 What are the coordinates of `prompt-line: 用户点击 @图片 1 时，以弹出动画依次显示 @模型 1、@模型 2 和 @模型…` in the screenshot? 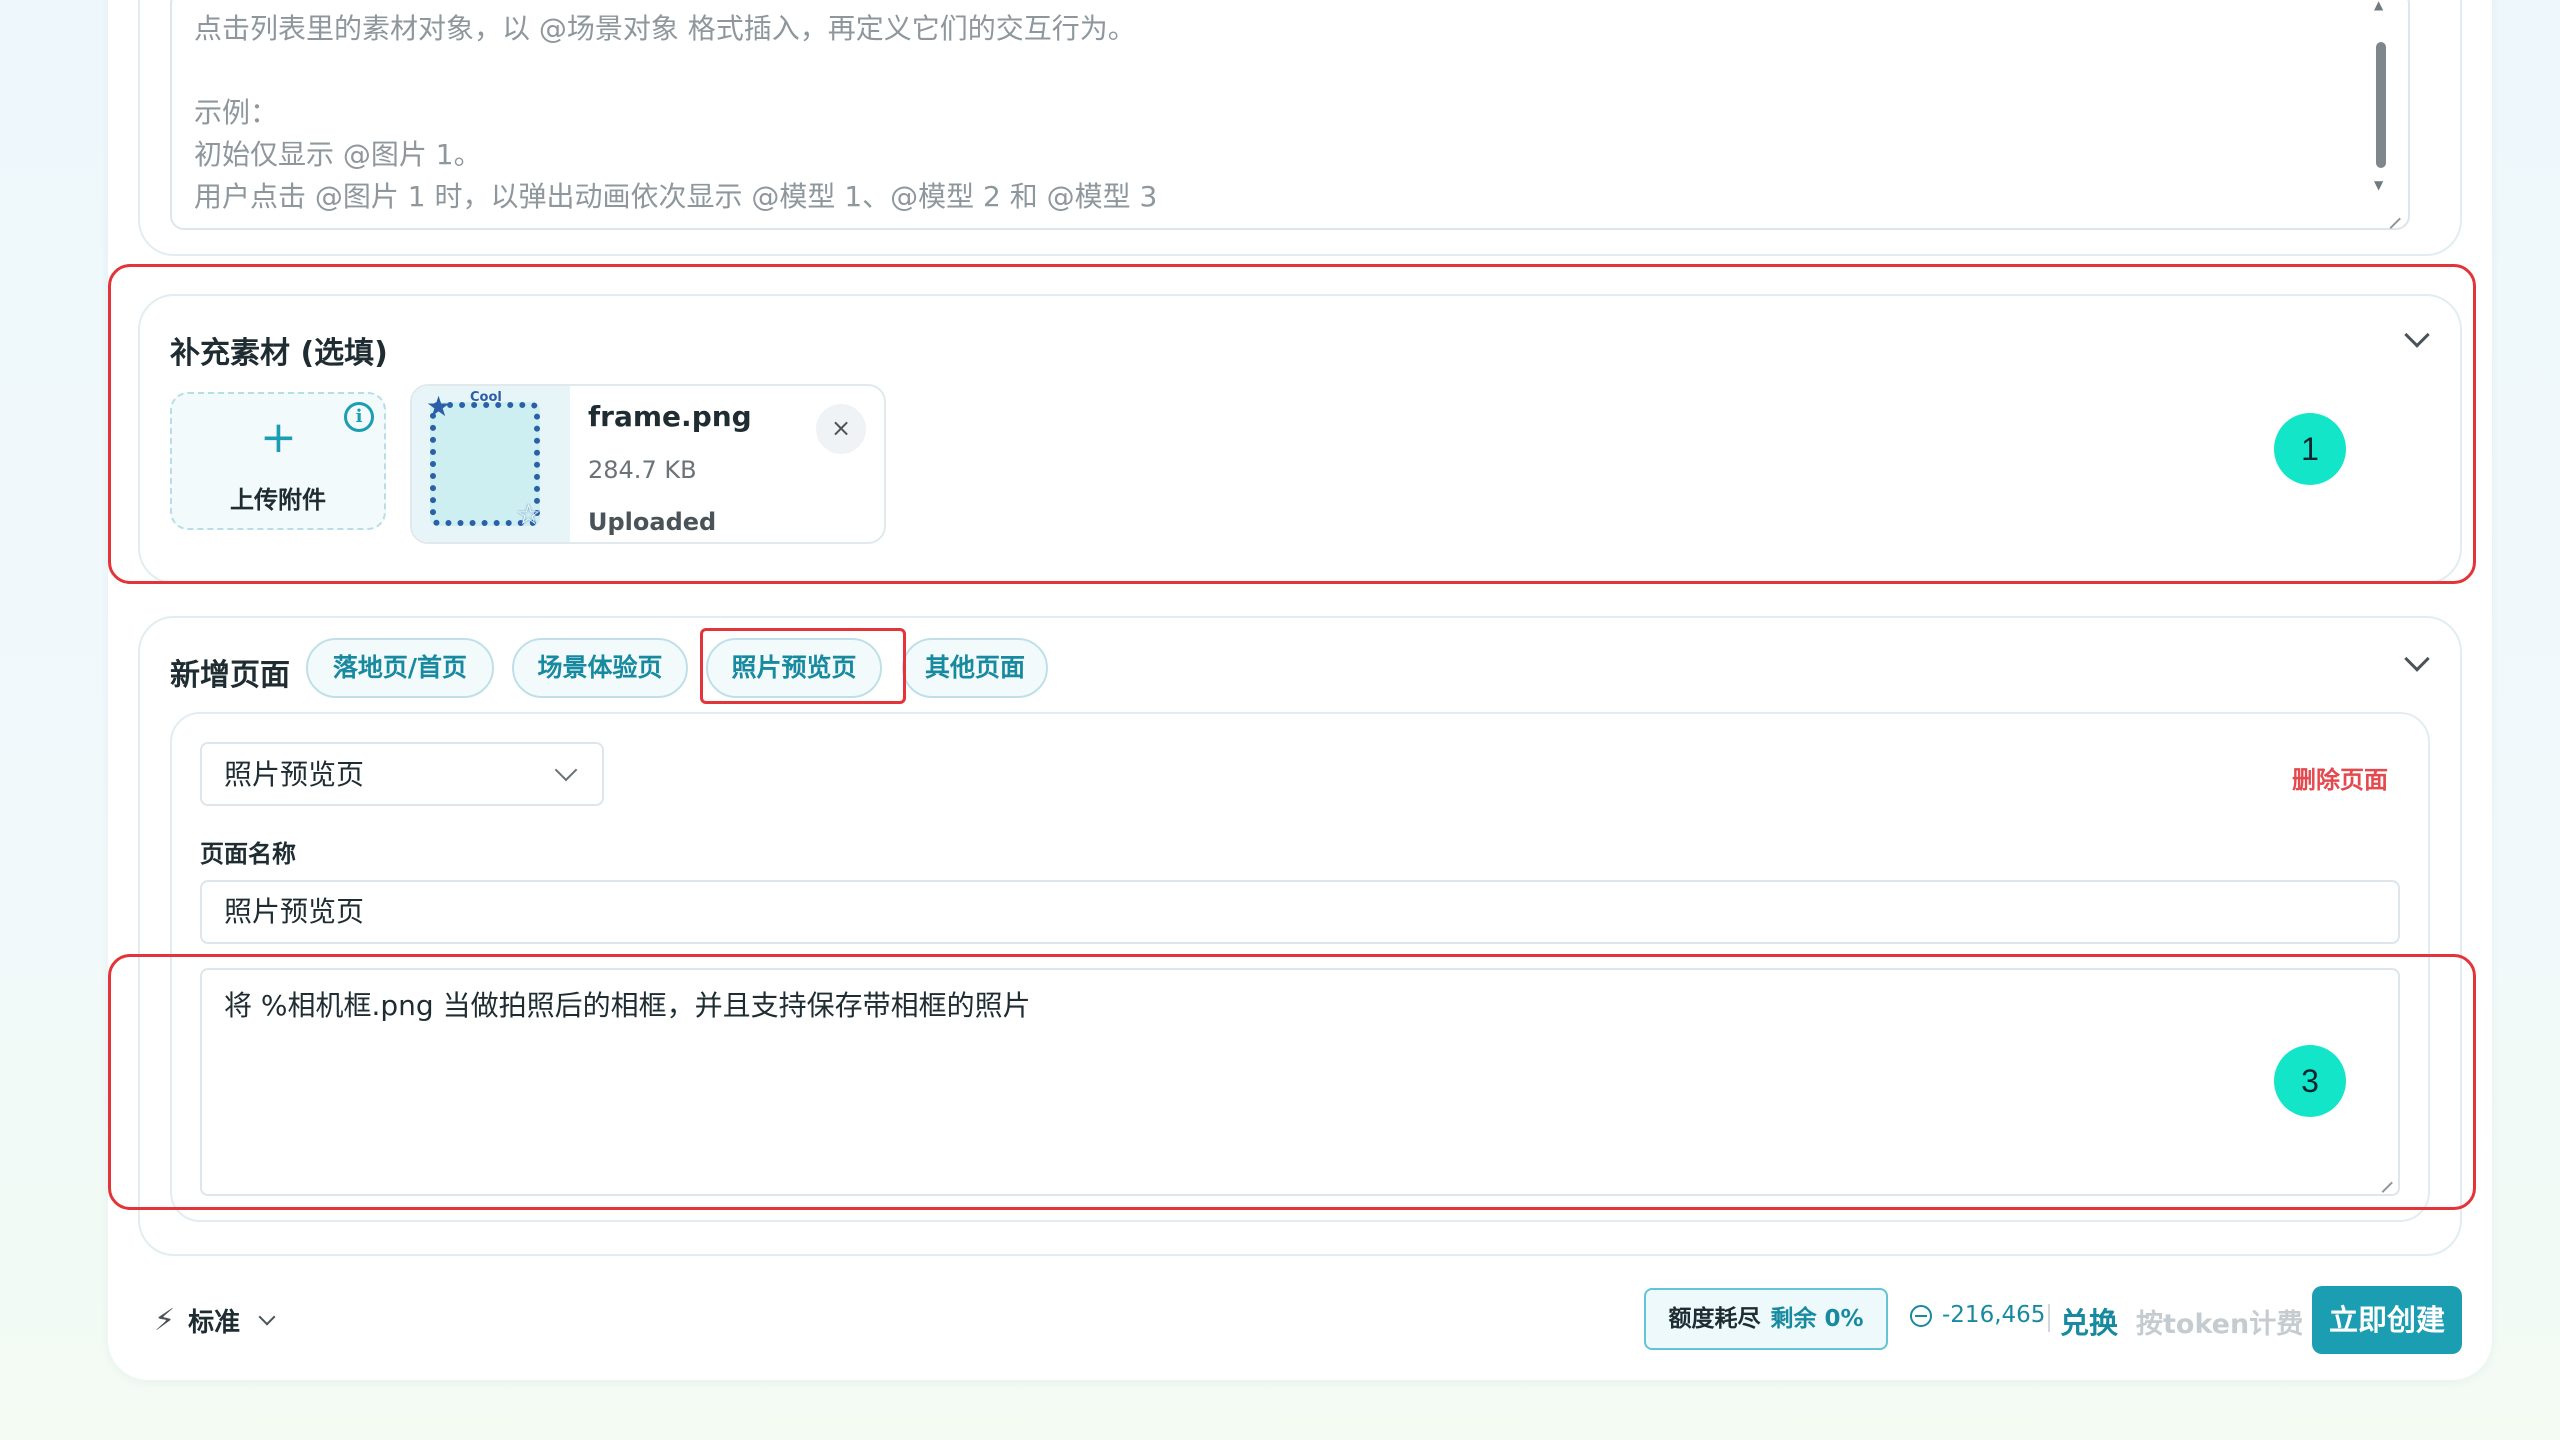 It's located at (676, 196).